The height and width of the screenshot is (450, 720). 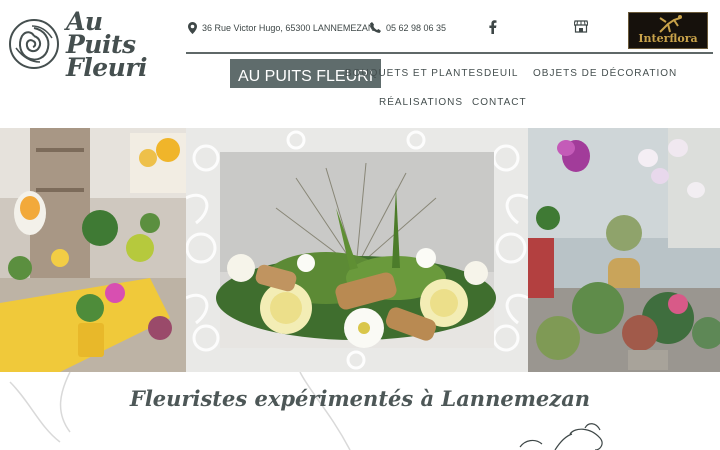 What do you see at coordinates (416, 27) in the screenshot?
I see `phone-text: 05 62 98 06 35` at bounding box center [416, 27].